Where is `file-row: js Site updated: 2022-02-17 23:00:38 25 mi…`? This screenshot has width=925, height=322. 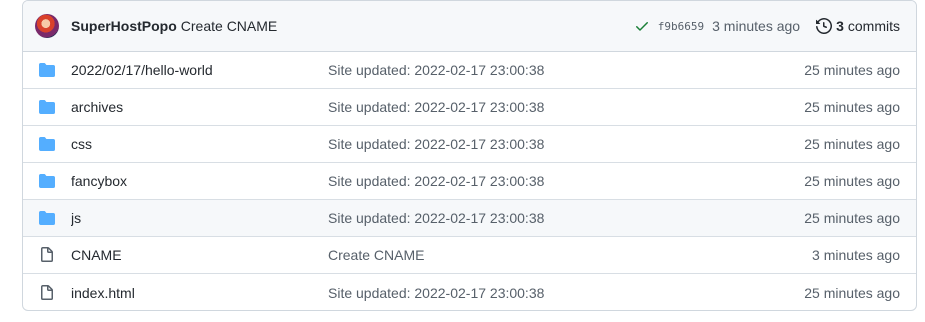 file-row: js Site updated: 2022-02-17 23:00:38 25 mi… is located at coordinates (469, 218).